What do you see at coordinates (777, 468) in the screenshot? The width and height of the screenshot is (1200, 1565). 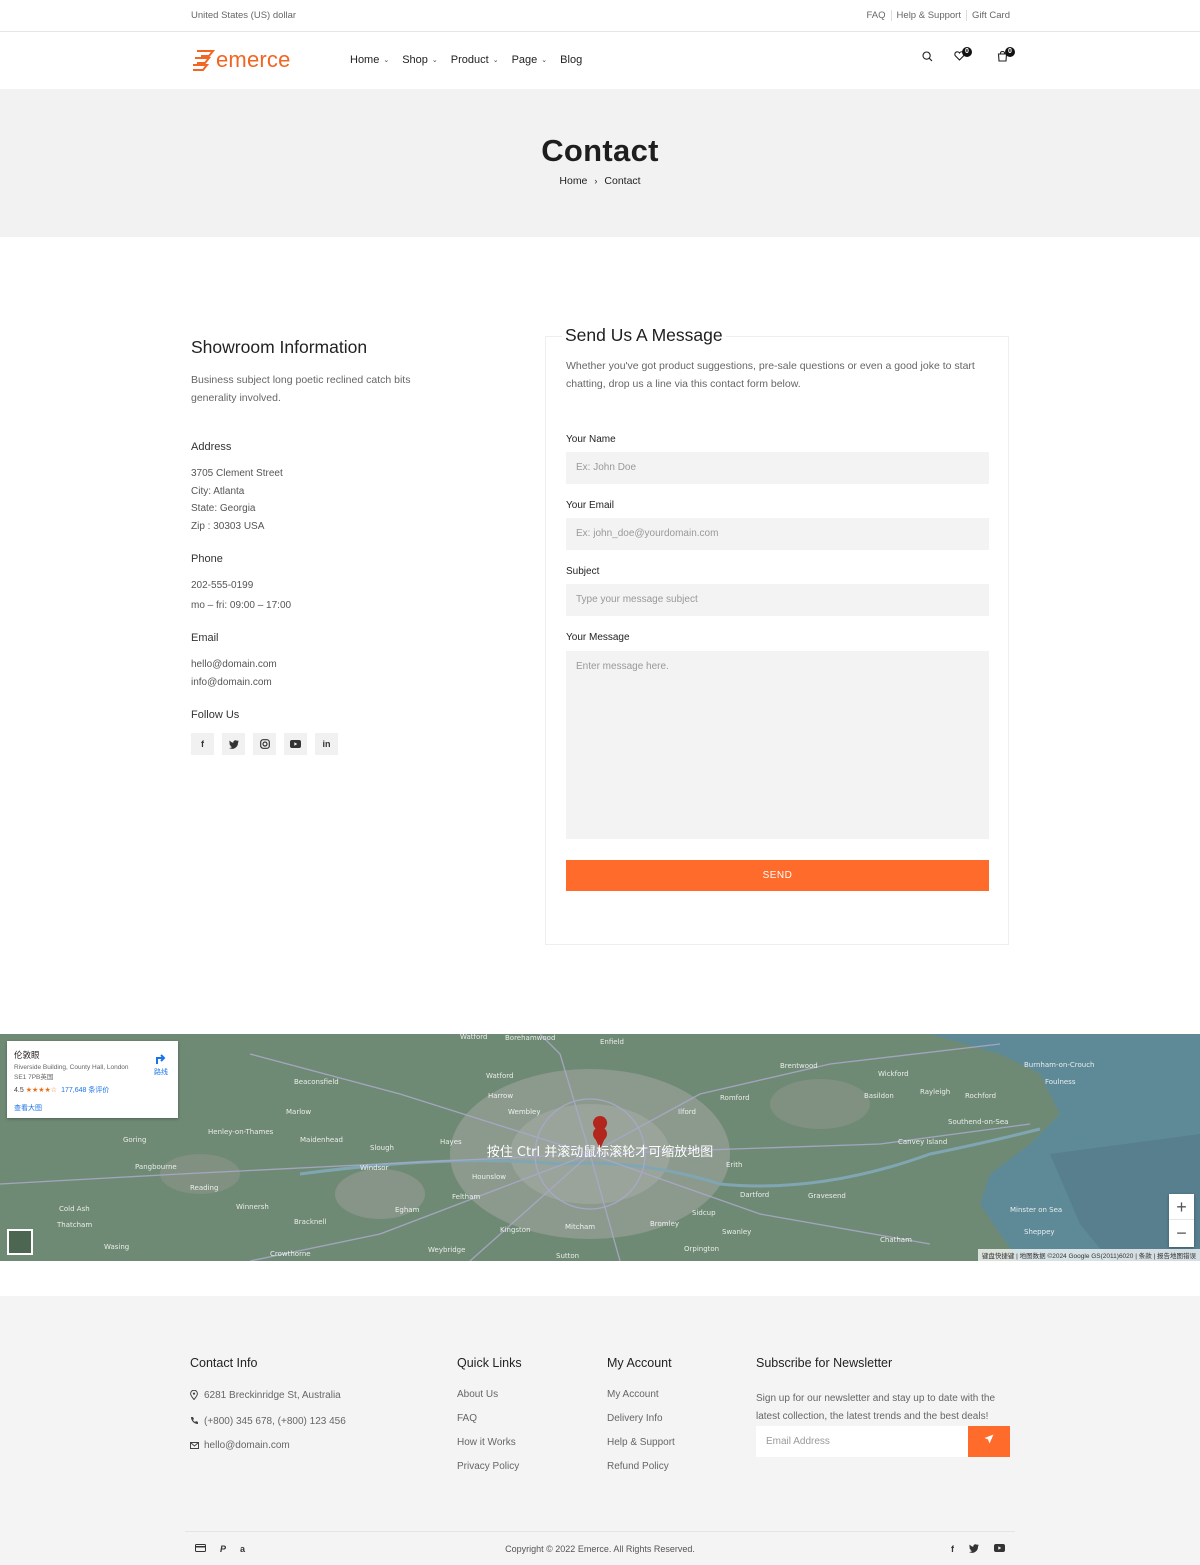 I see `name-input: Ex: John Doe` at bounding box center [777, 468].